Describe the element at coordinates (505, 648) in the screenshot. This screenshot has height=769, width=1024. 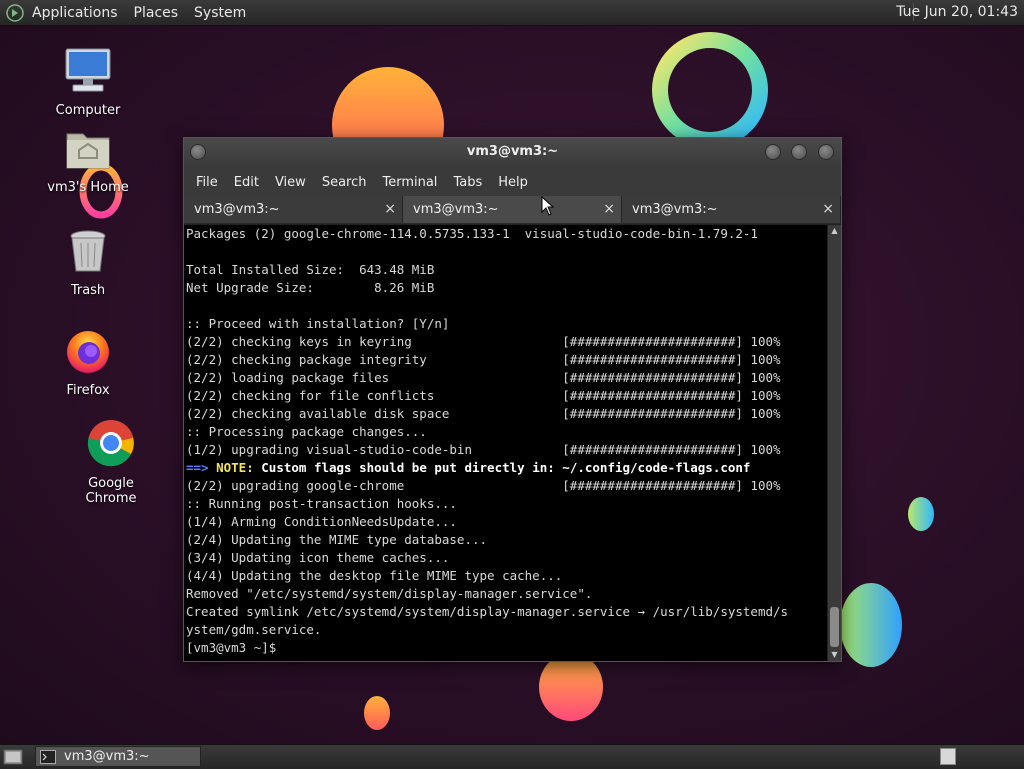
I see `terminal-prompt: [vm3@vm3 ~]$` at that location.